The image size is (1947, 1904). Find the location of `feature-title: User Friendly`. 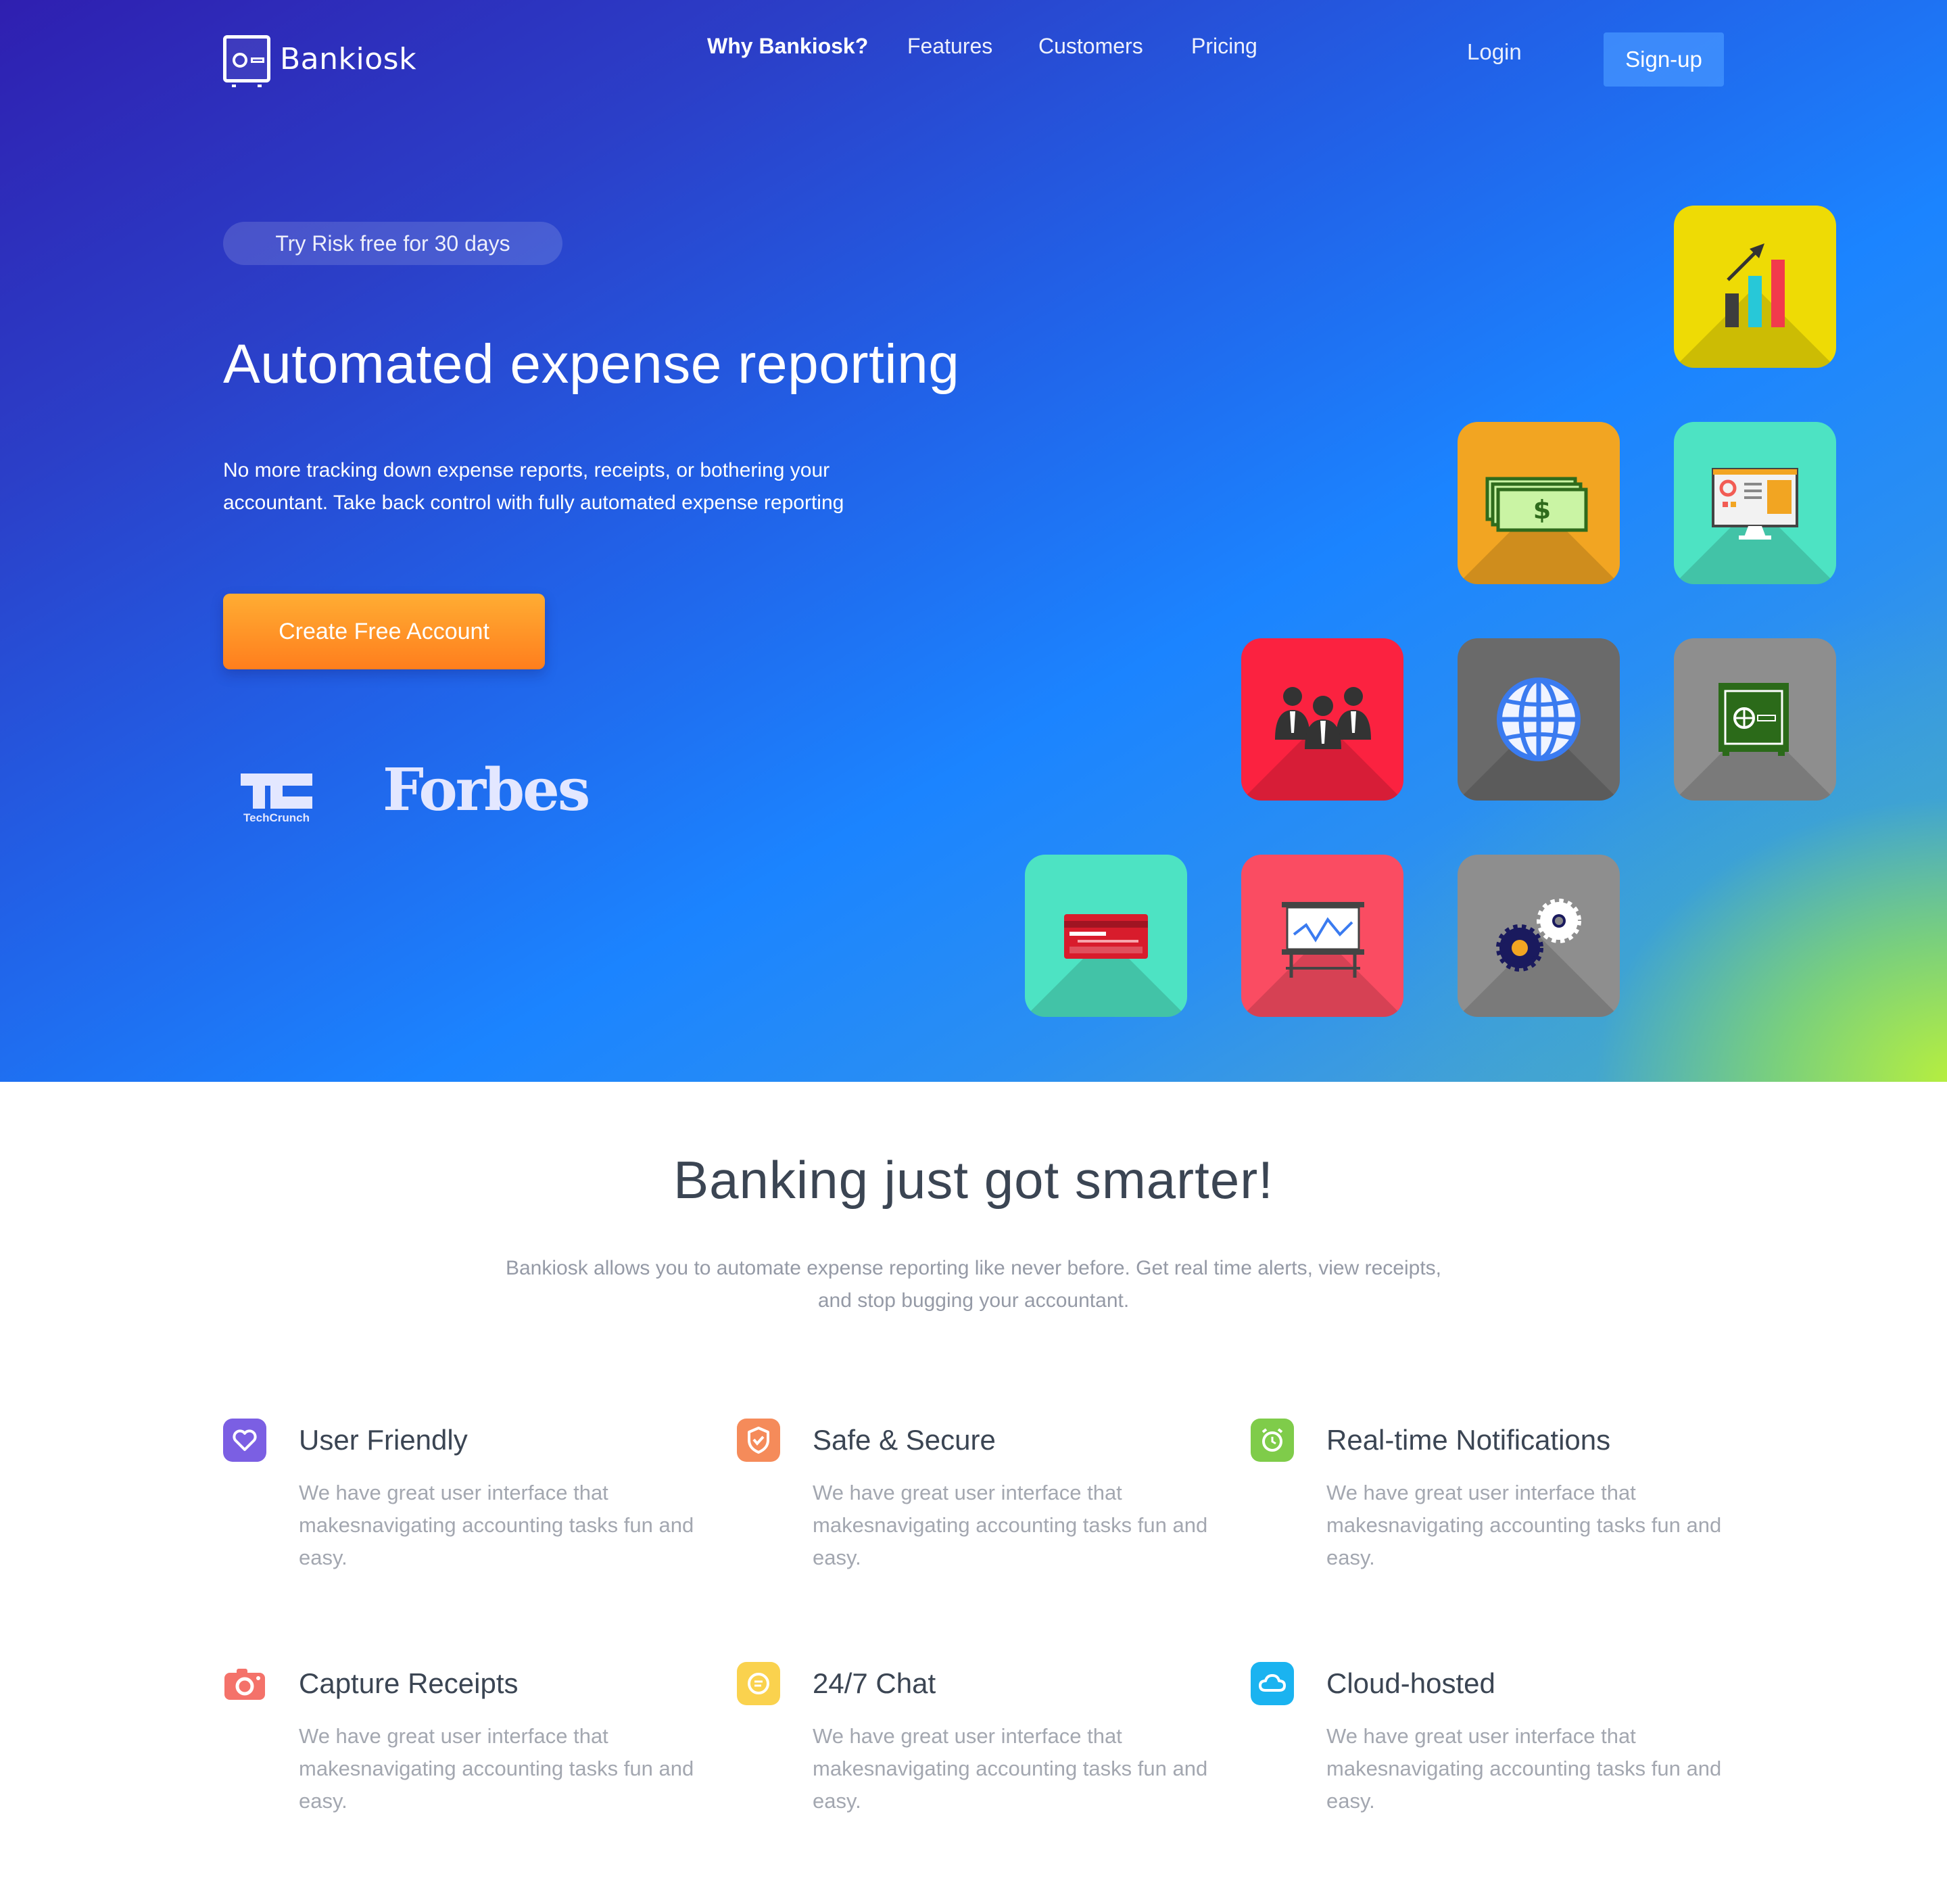

feature-title: User Friendly is located at coordinates (383, 1440).